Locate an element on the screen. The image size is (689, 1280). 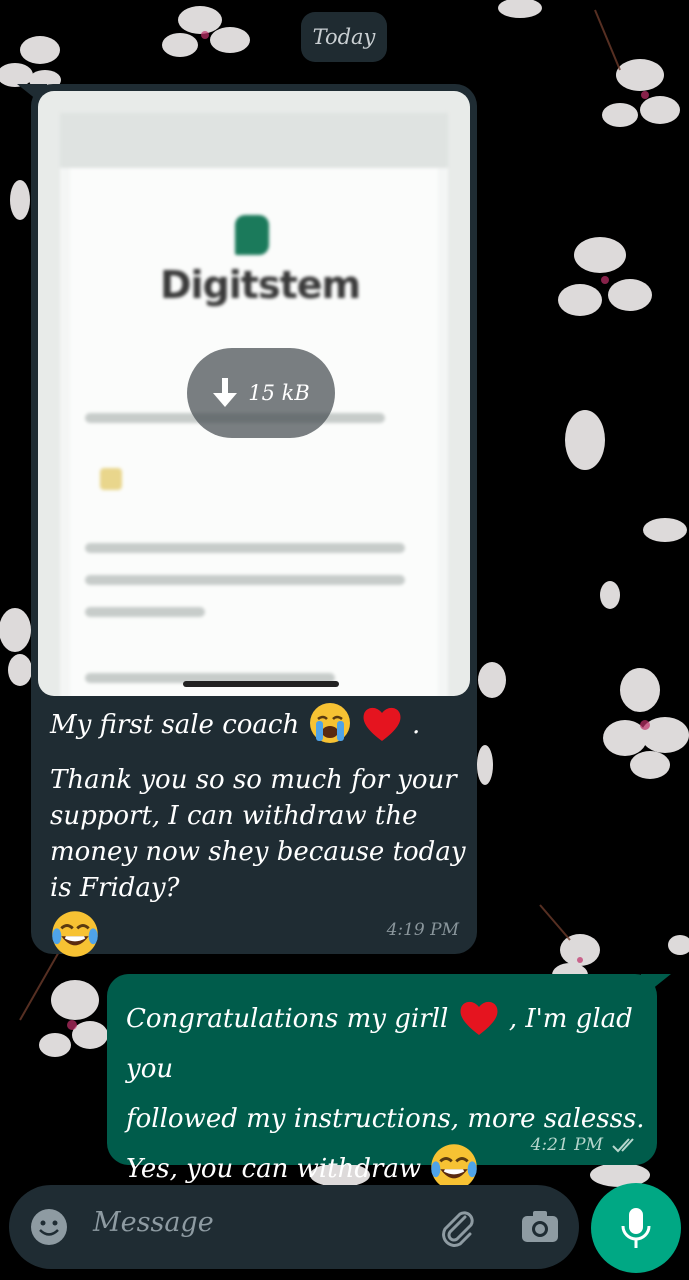
download-arrow-icon is located at coordinates (225, 392).